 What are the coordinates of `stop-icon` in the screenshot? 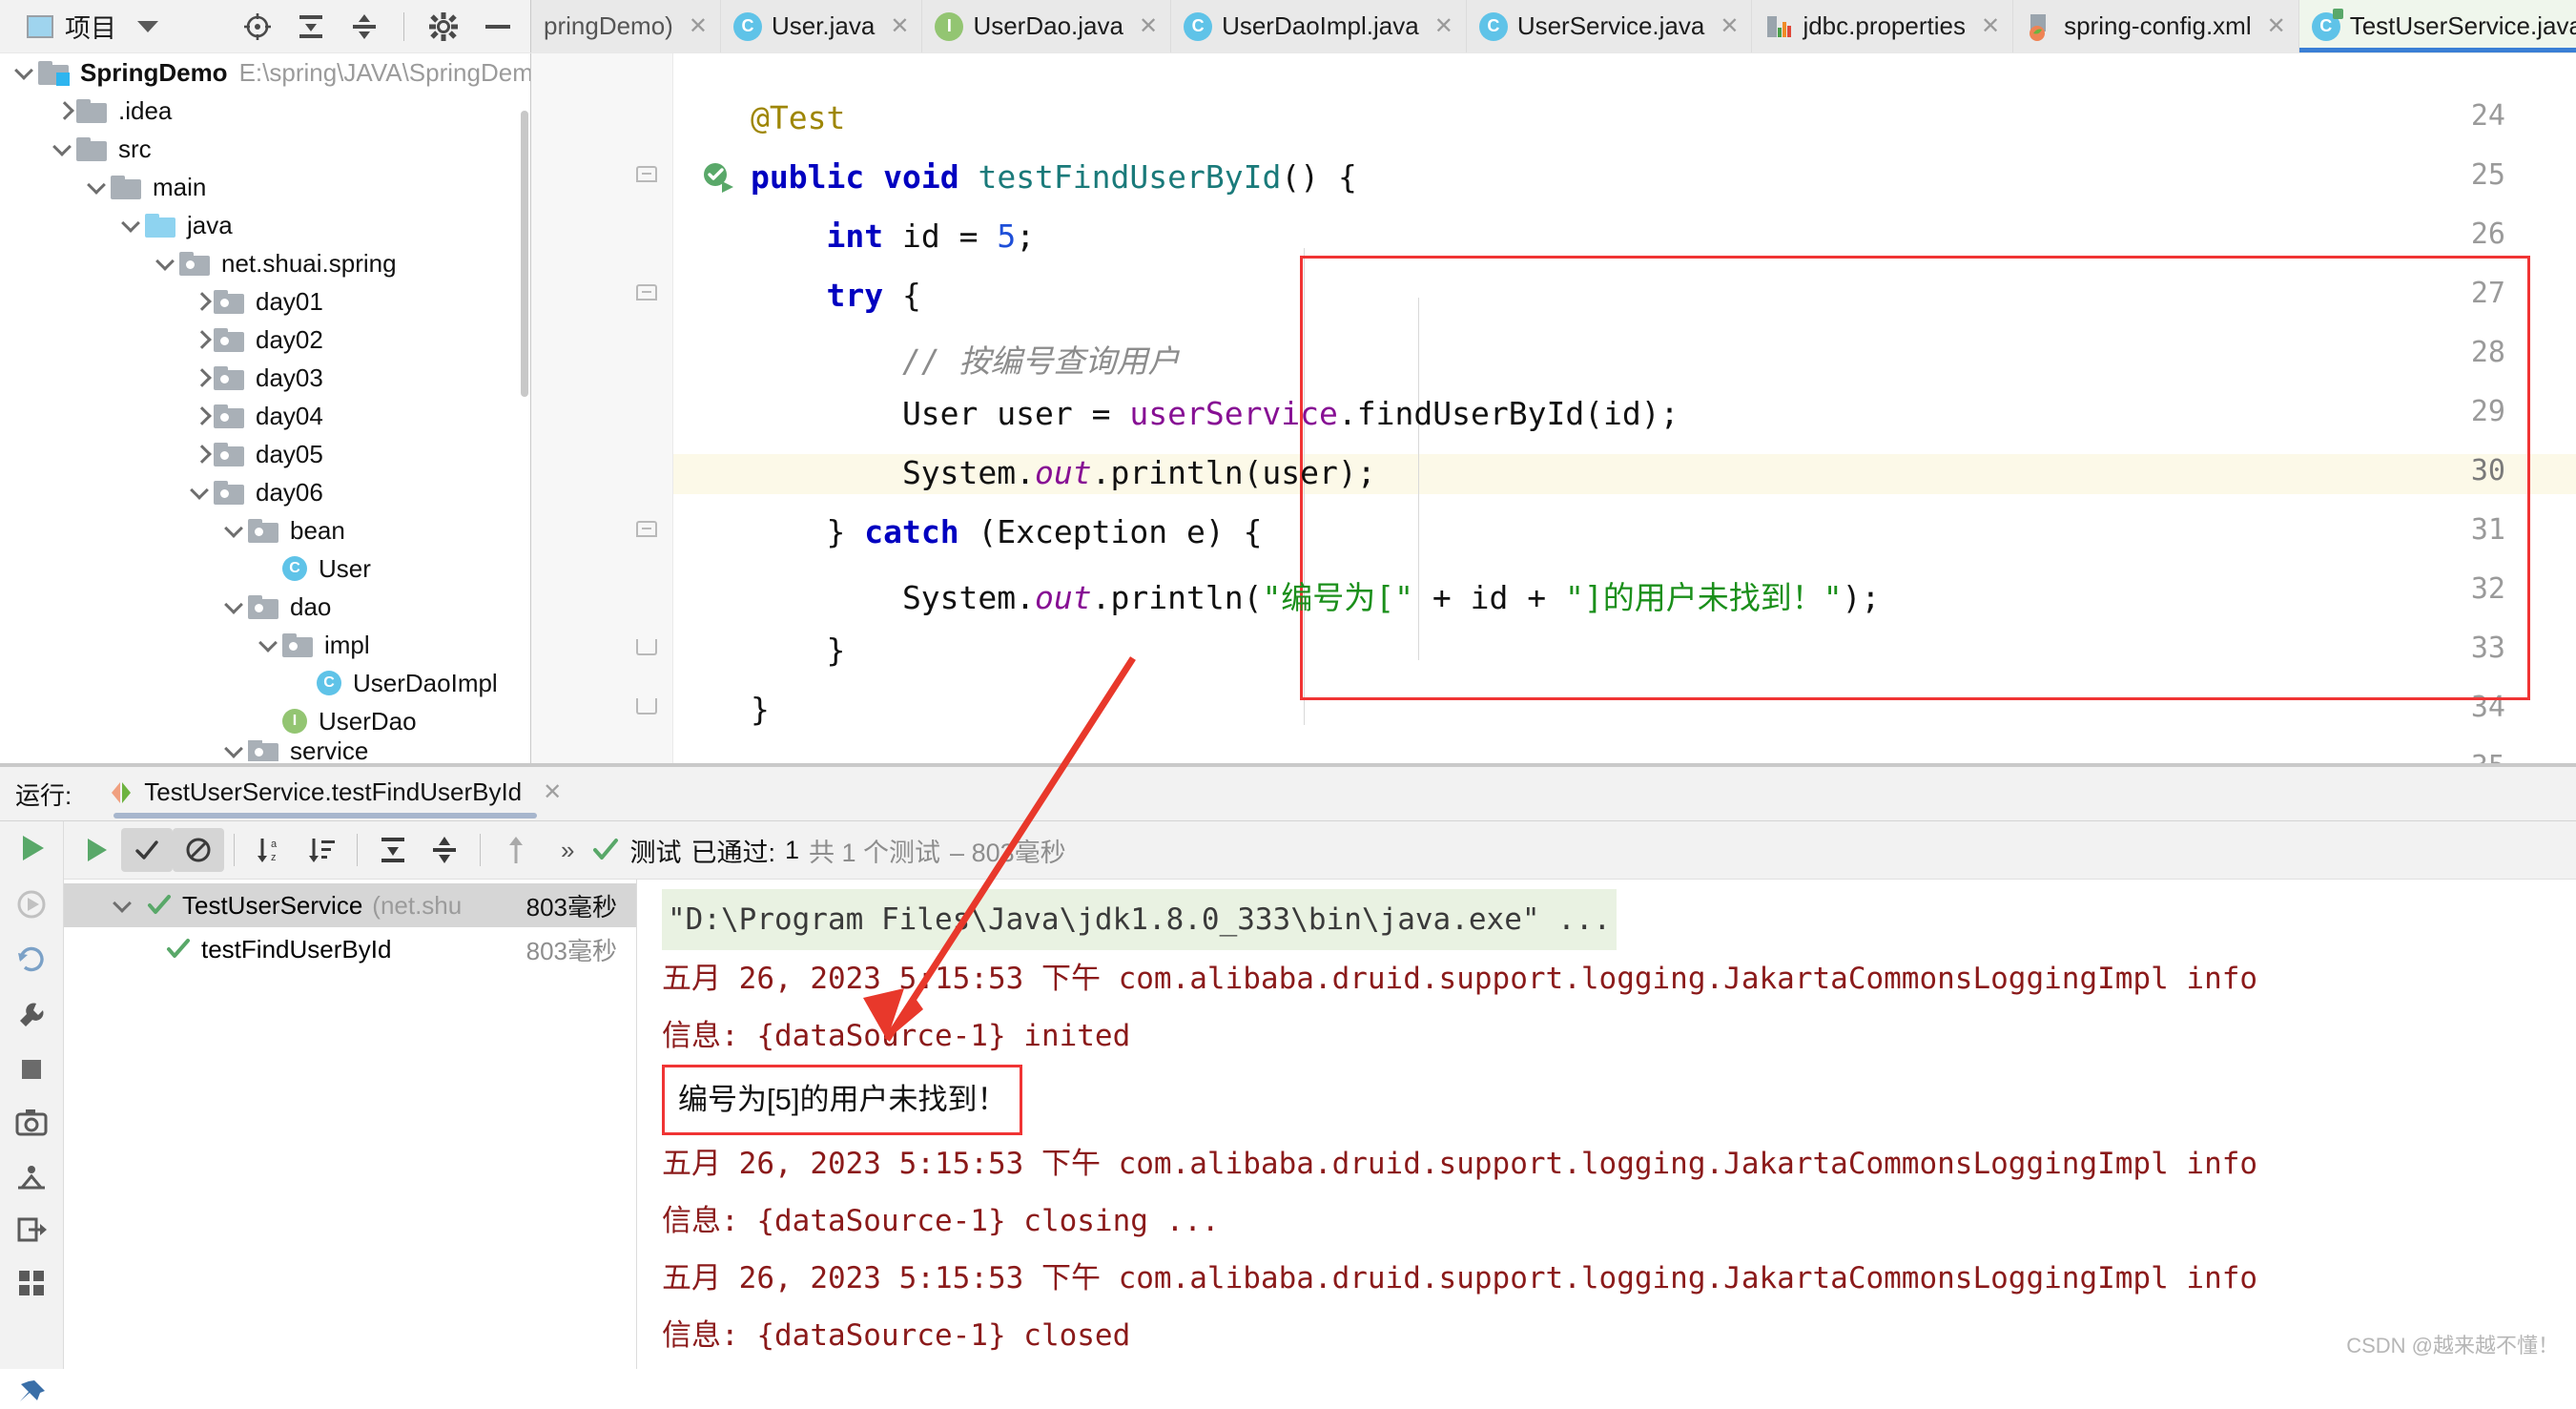 It's located at (31, 1069).